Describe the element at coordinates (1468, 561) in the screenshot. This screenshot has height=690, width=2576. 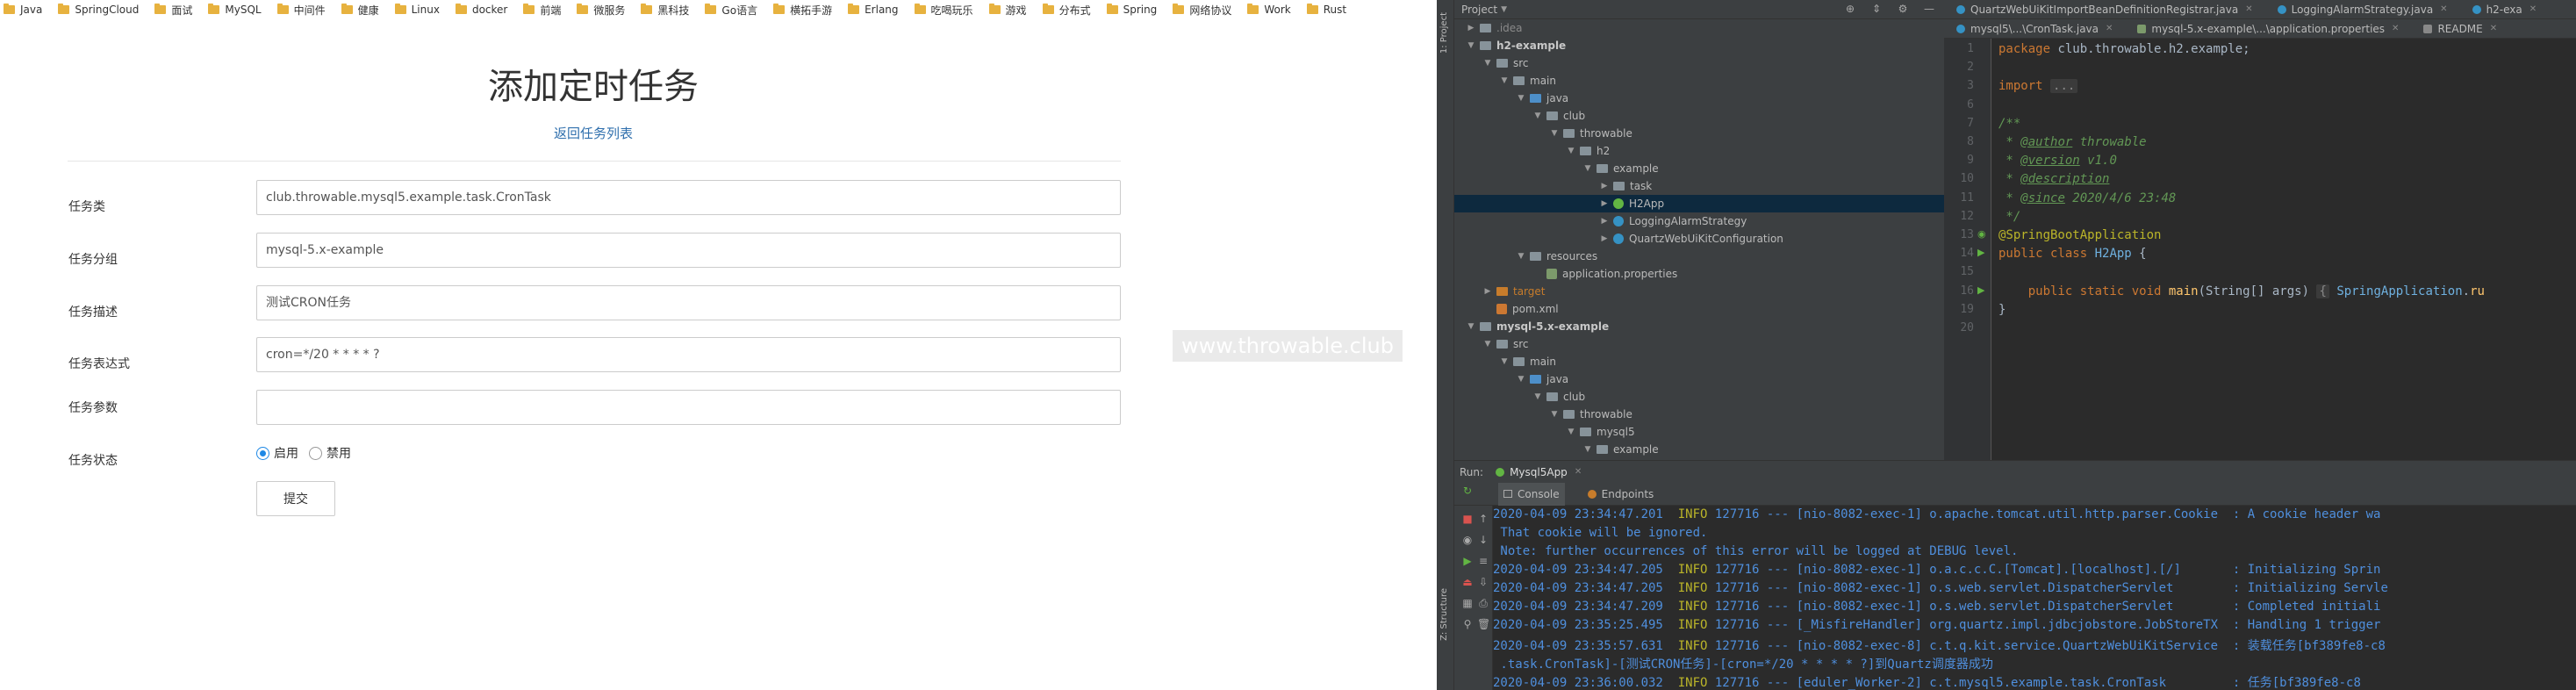
I see `resume-icon: ▶` at that location.